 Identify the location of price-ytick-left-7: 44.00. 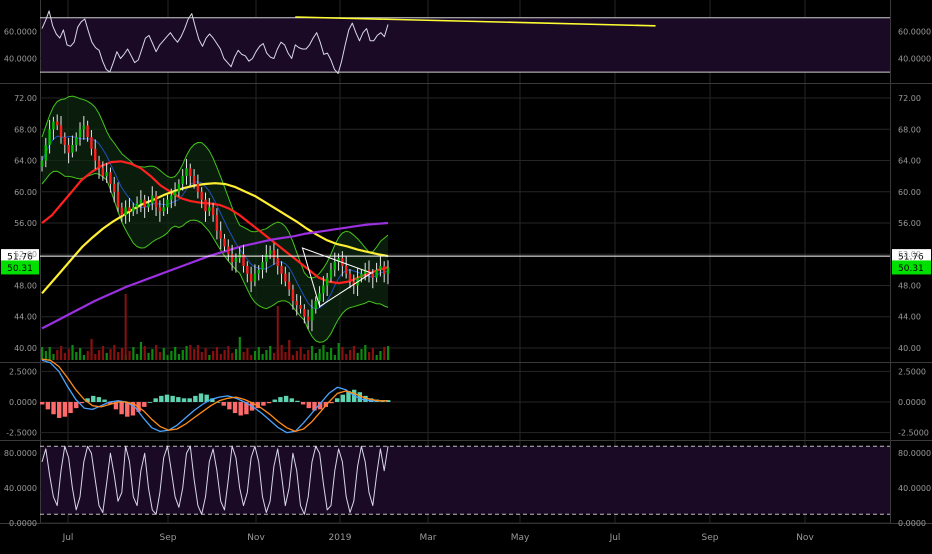
(25, 317).